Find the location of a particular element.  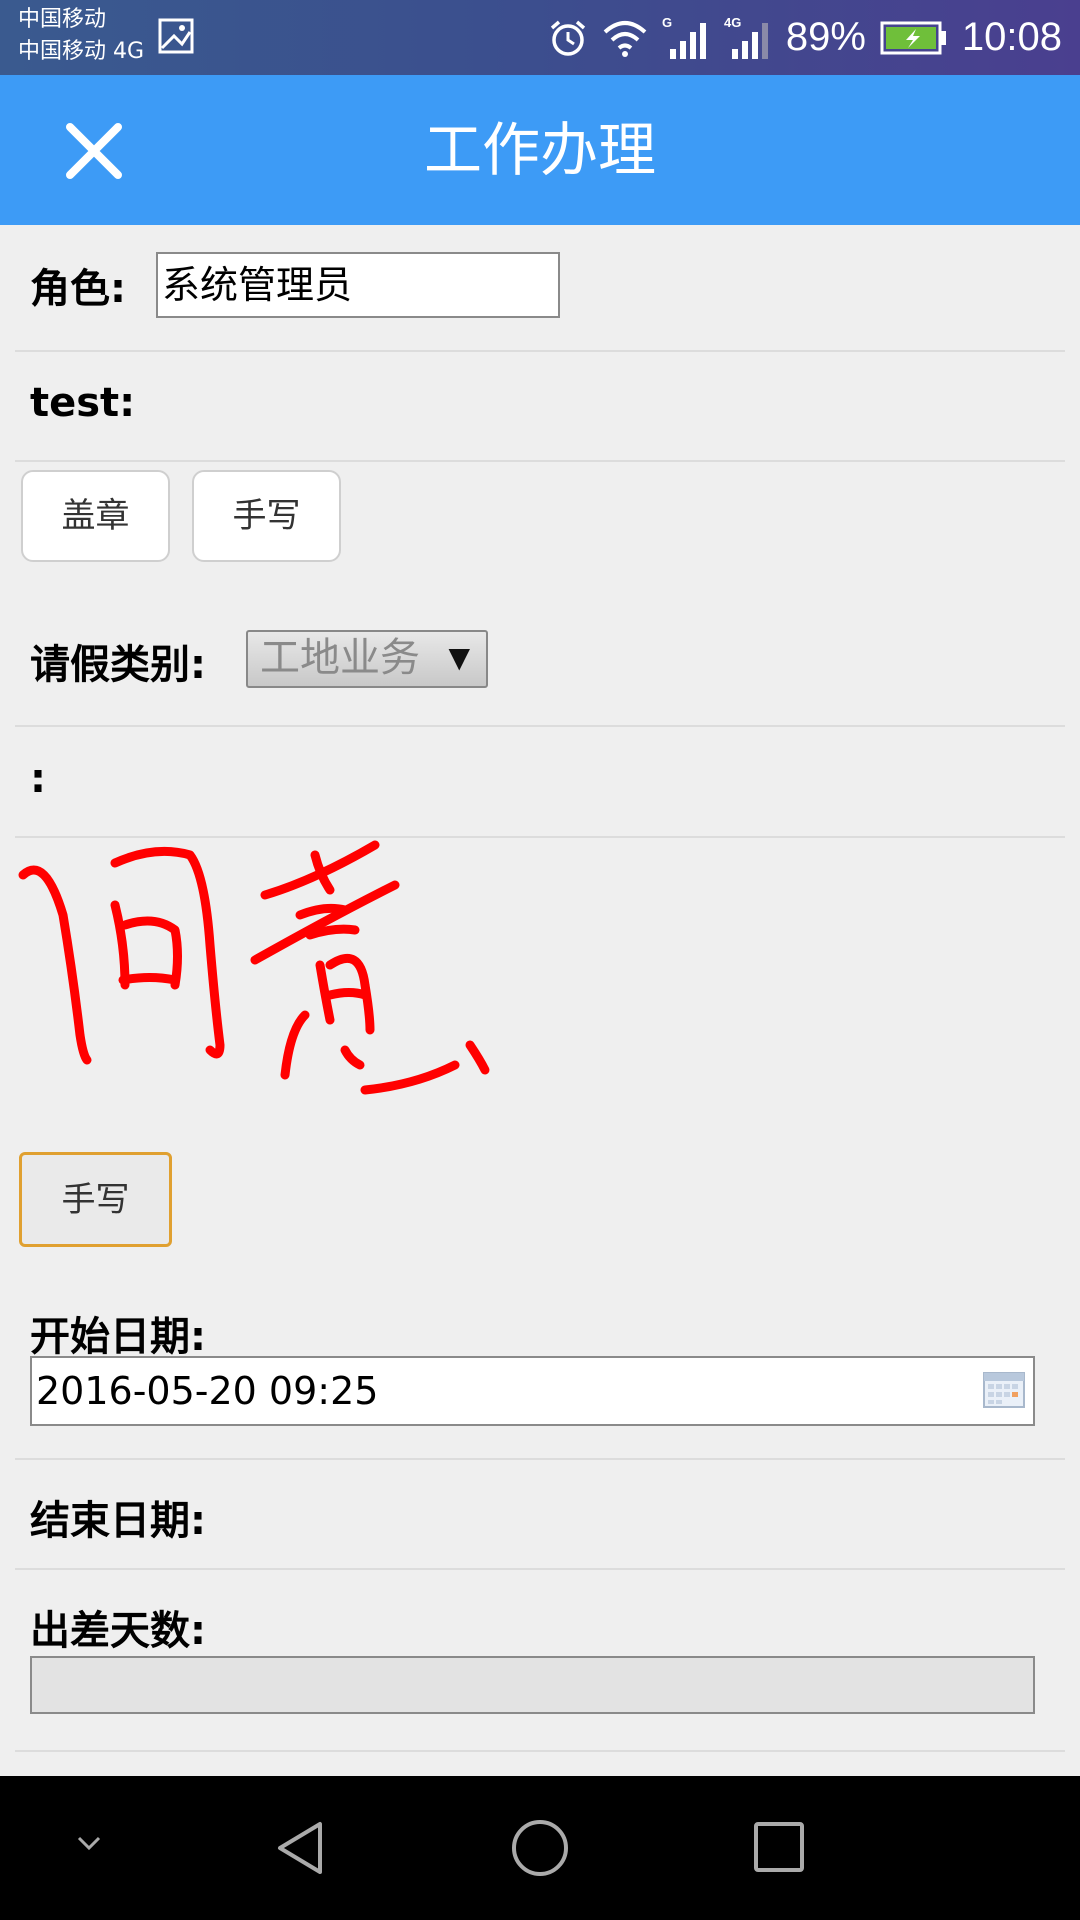

leave-type-value: 工地业务 is located at coordinates (340, 658).